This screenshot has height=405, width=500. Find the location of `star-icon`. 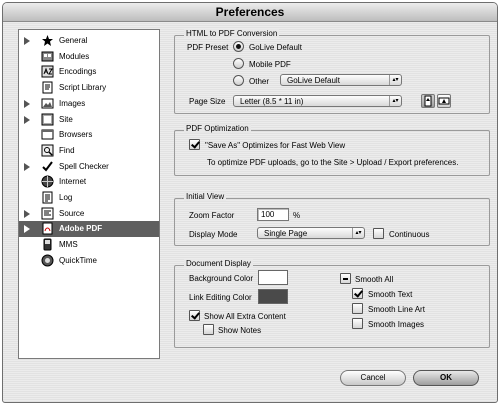

star-icon is located at coordinates (47, 40).